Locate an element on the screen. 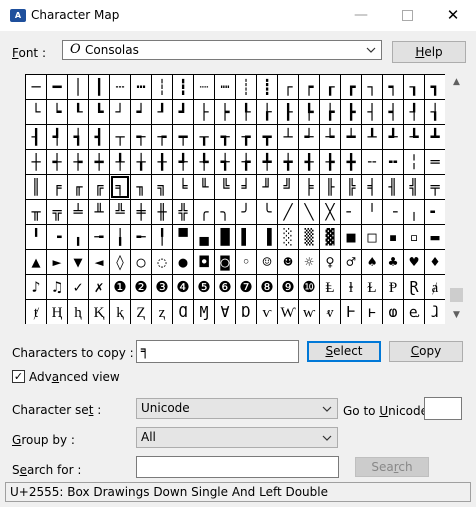  character-cell: ┱ is located at coordinates (225, 137).